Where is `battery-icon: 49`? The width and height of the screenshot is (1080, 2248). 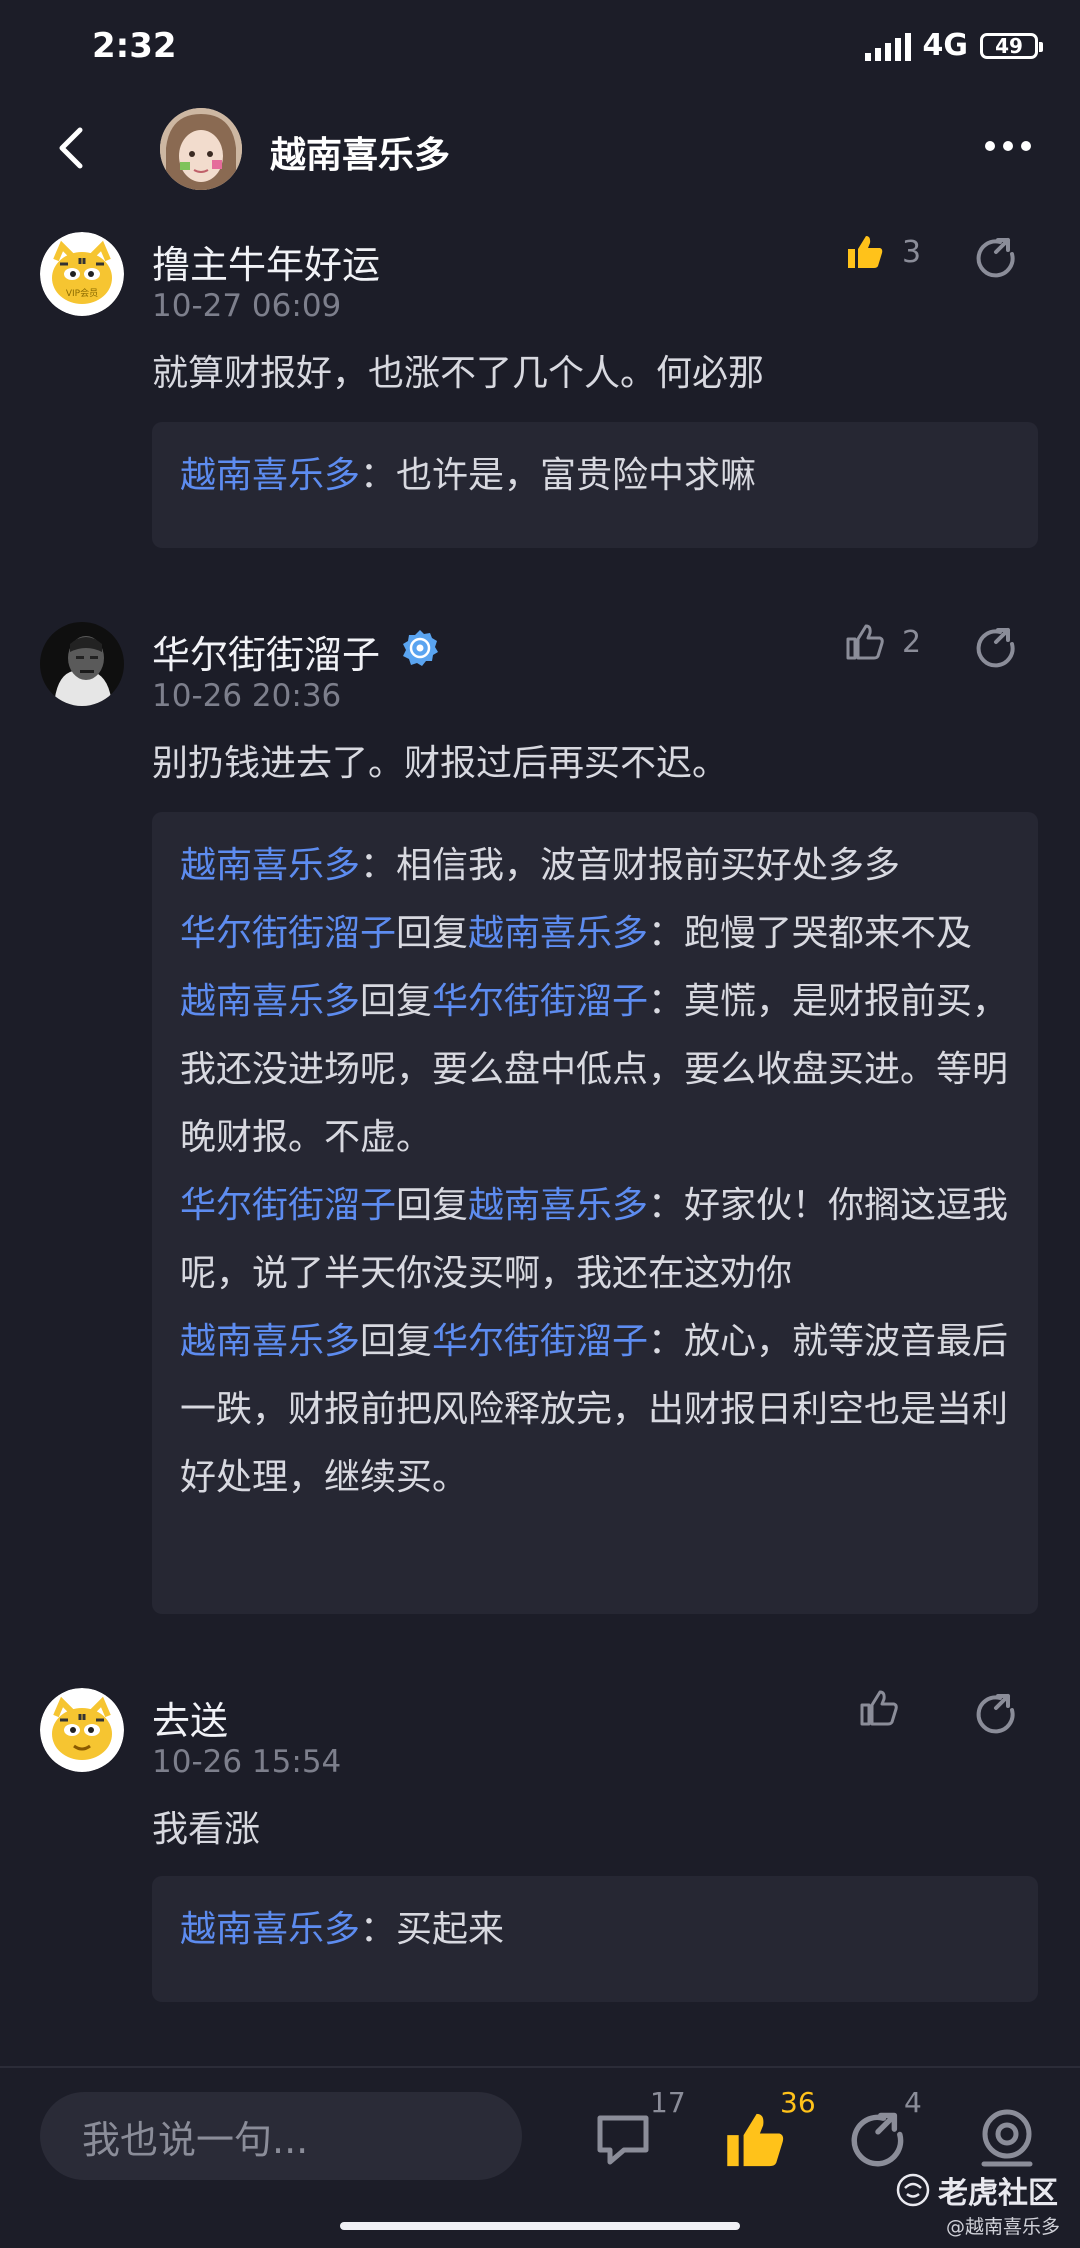 battery-icon: 49 is located at coordinates (1011, 45).